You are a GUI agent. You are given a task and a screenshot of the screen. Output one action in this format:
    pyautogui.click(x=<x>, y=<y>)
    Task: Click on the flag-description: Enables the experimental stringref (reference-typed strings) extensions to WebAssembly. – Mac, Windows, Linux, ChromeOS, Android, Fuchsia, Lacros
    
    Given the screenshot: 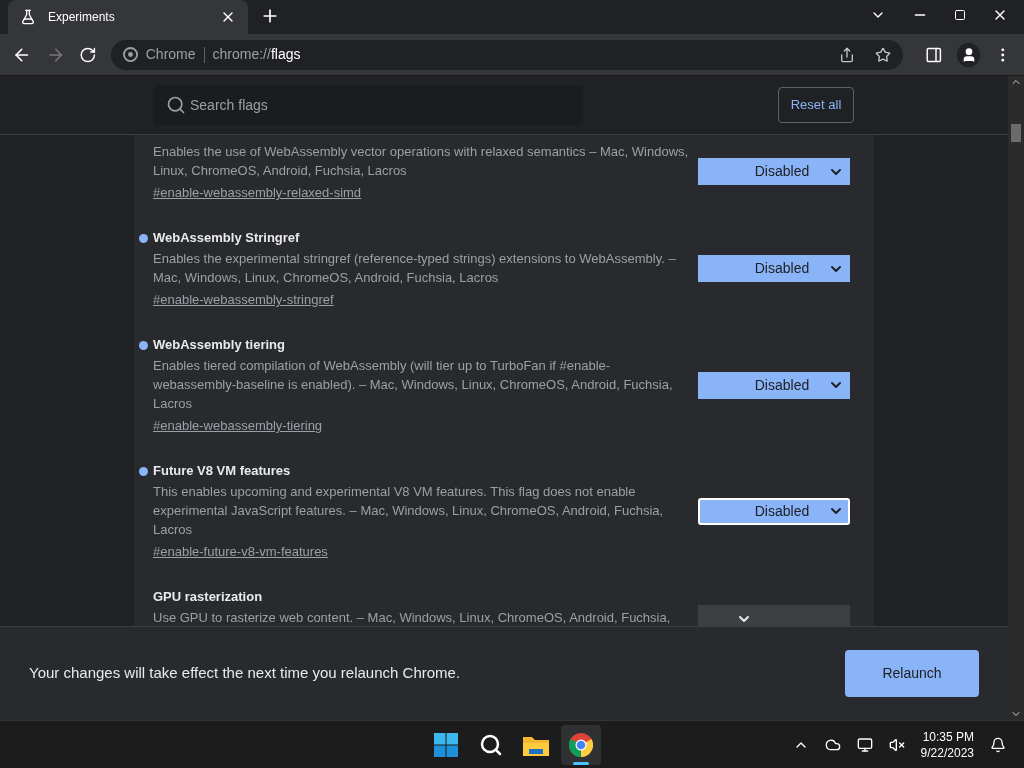 What is the action you would take?
    pyautogui.click(x=415, y=268)
    